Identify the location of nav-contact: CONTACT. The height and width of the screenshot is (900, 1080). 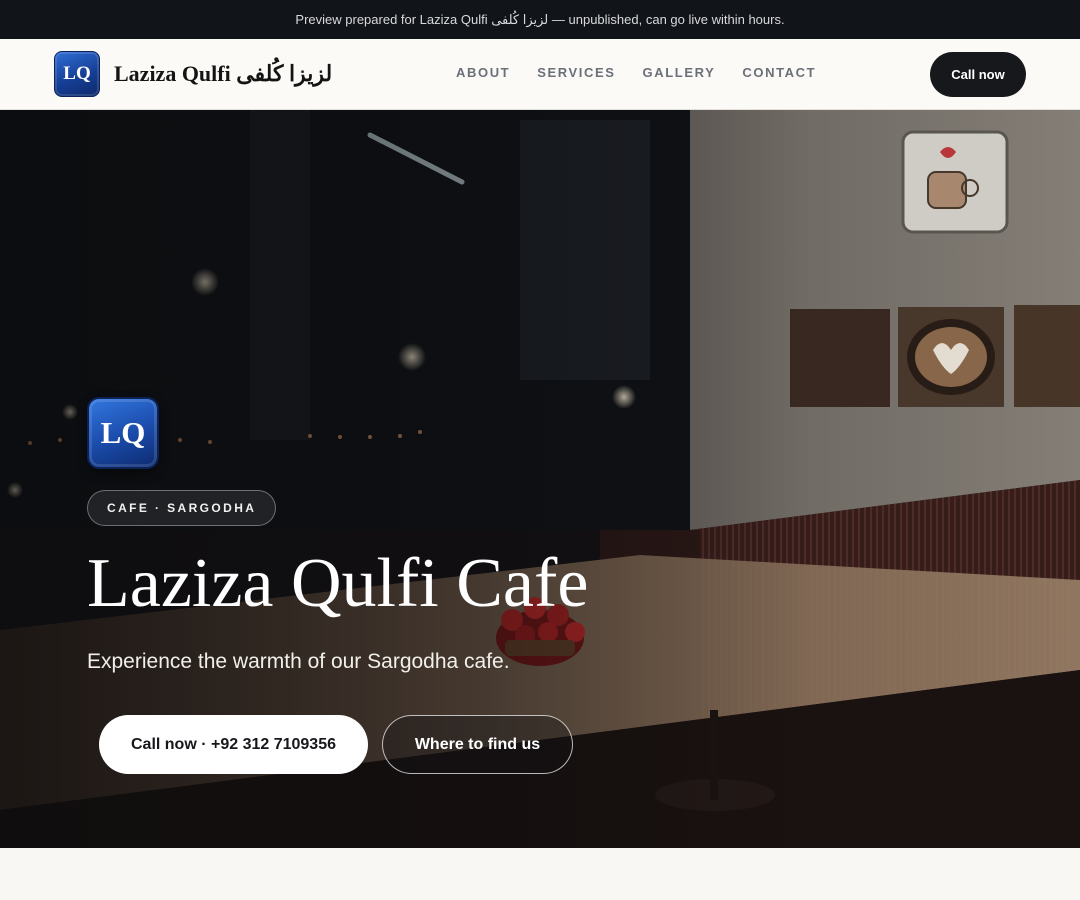
(779, 72).